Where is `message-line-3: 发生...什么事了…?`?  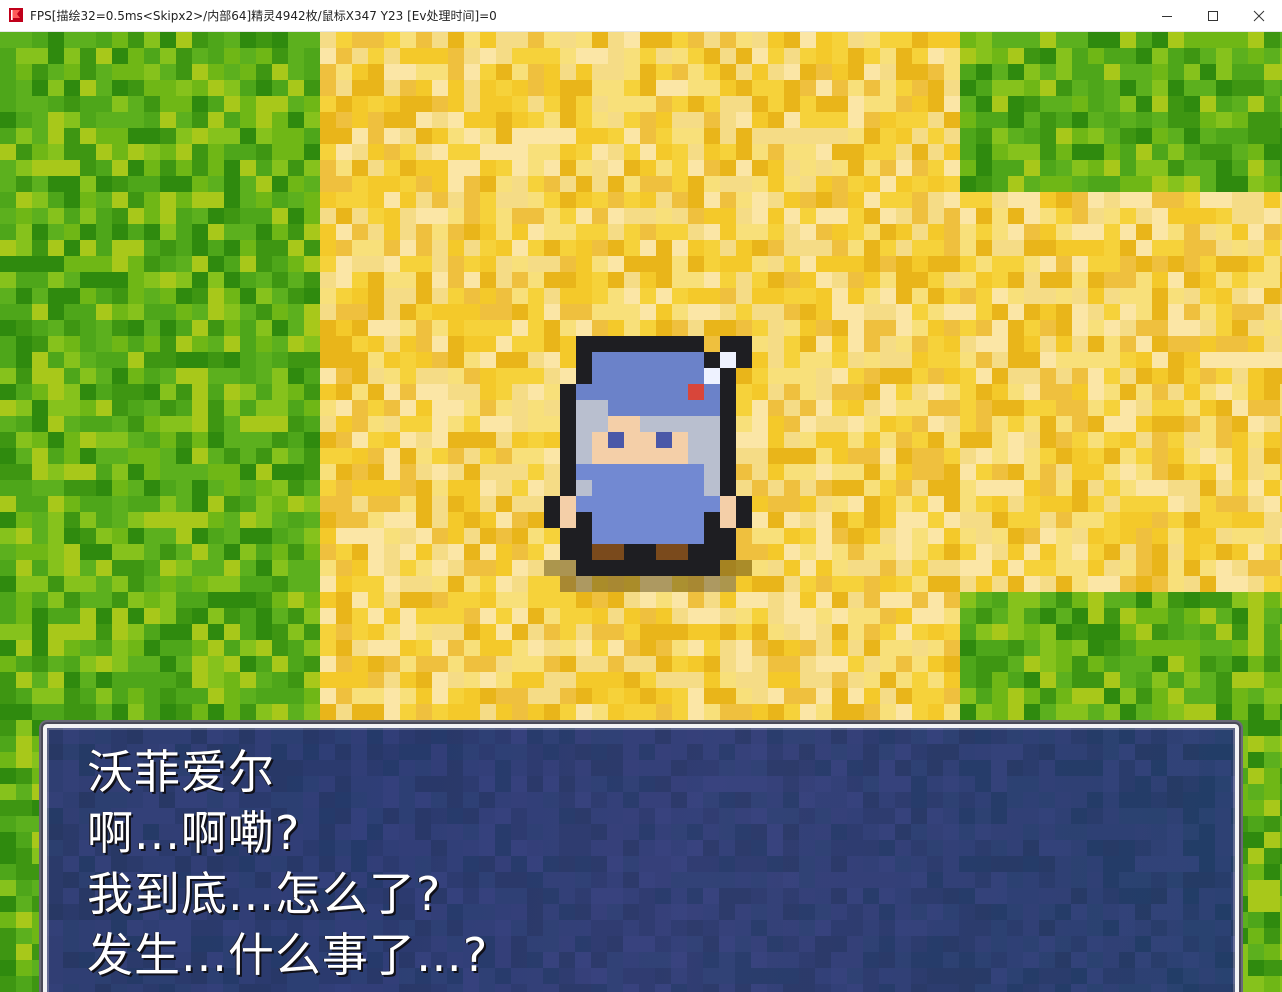 message-line-3: 发生...什么事了…? is located at coordinates (288, 955).